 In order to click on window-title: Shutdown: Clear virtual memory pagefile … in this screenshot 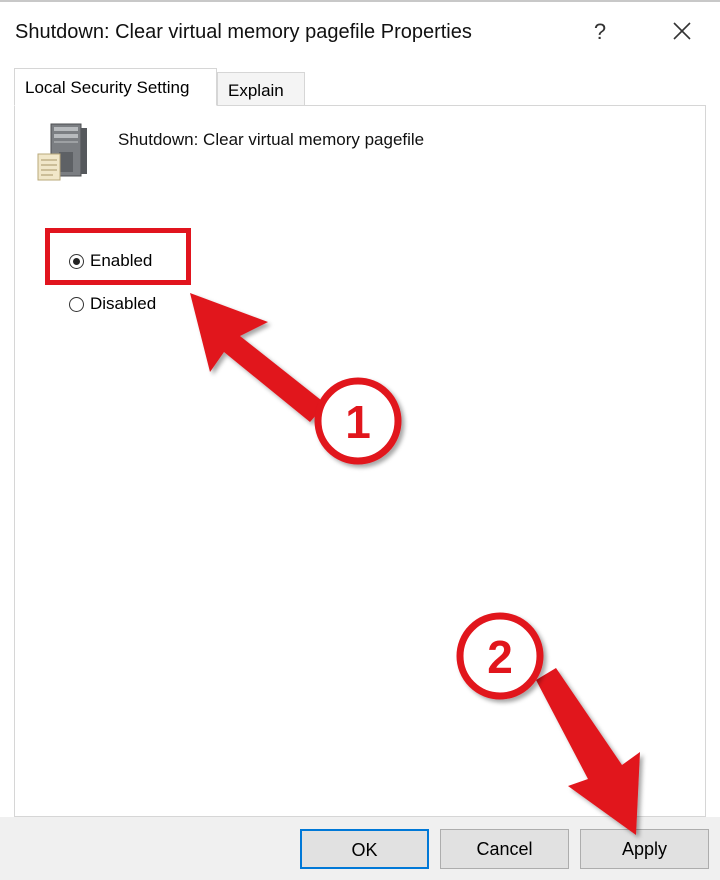, I will do `click(243, 32)`.